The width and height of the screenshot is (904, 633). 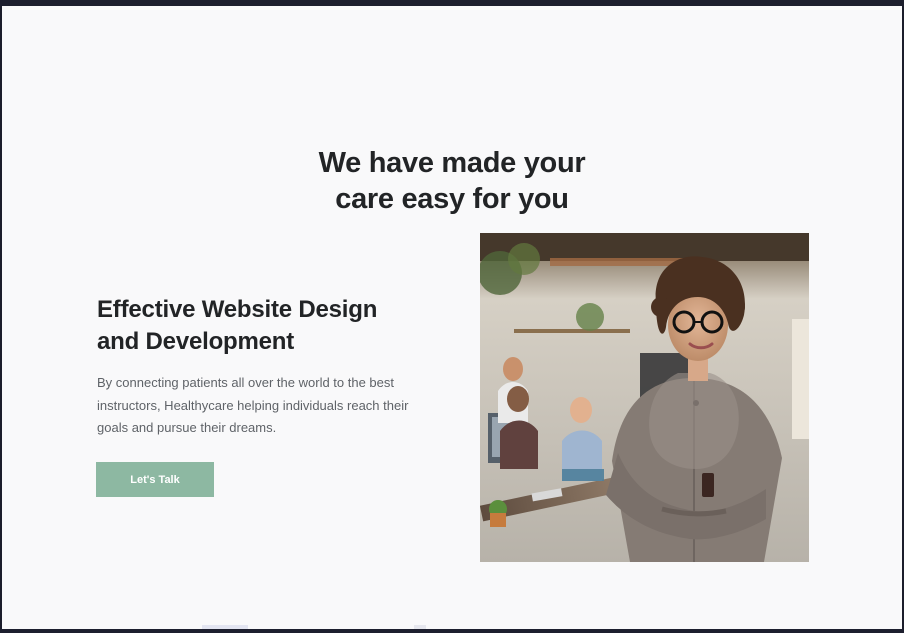 I want to click on feature-title-line-1: Effective Website Design, so click(x=237, y=309).